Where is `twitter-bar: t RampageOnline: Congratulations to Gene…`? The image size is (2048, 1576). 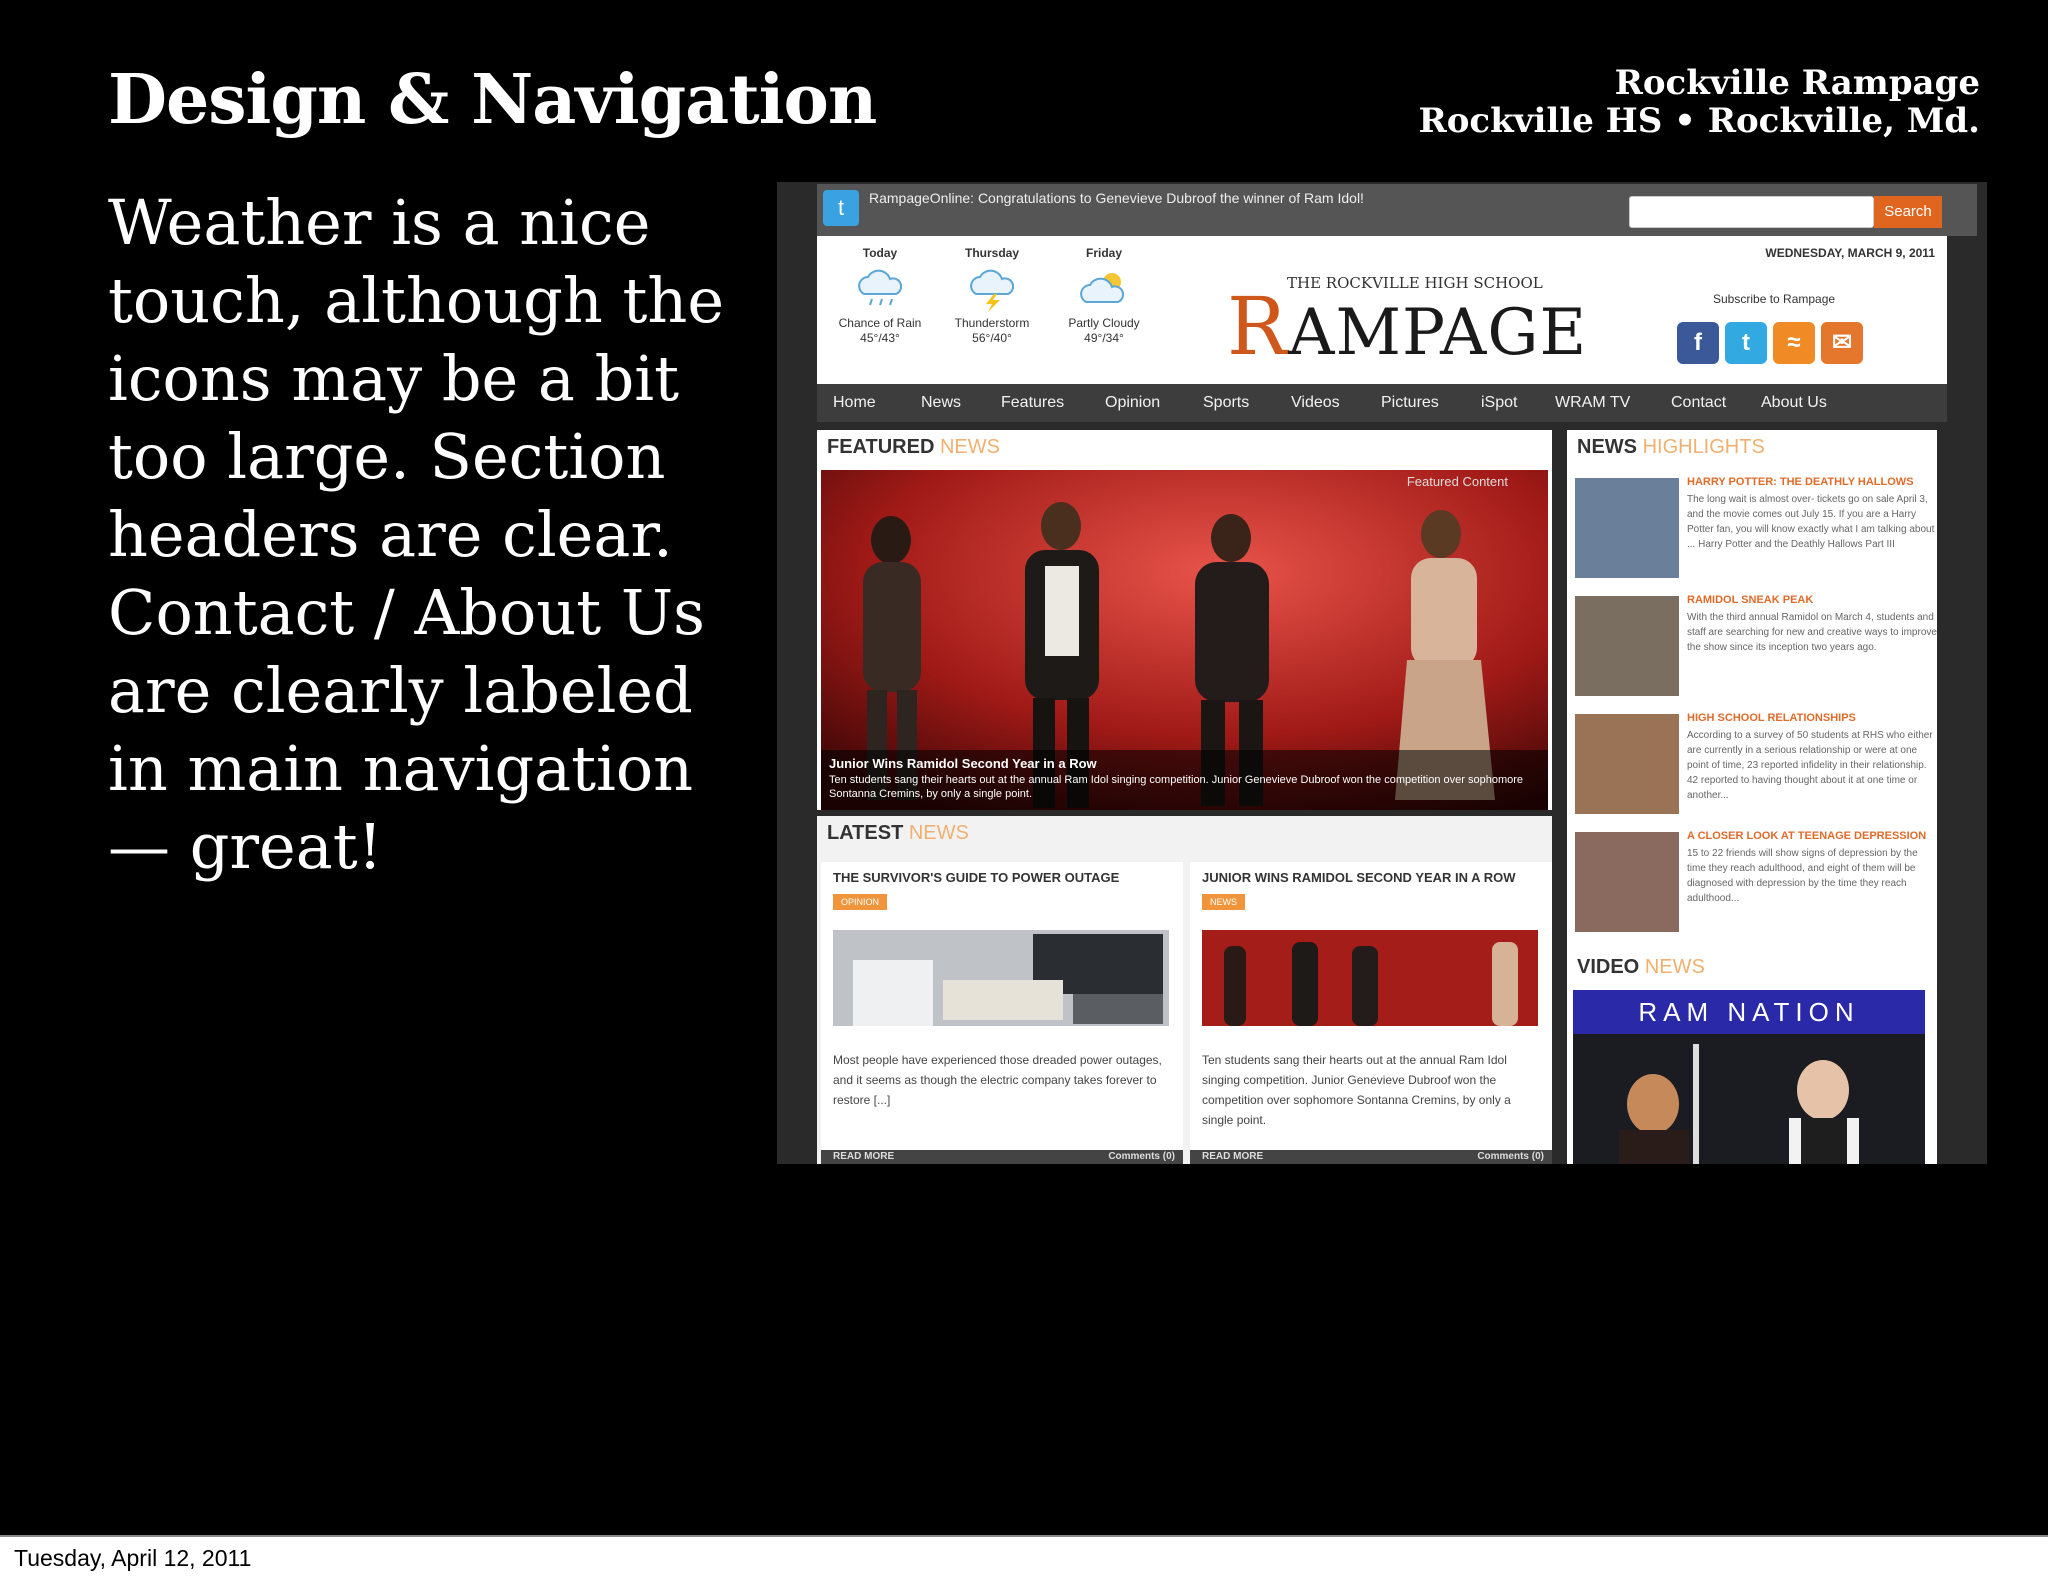
twitter-bar: t RampageOnline: Congratulations to Gene… is located at coordinates (1397, 210).